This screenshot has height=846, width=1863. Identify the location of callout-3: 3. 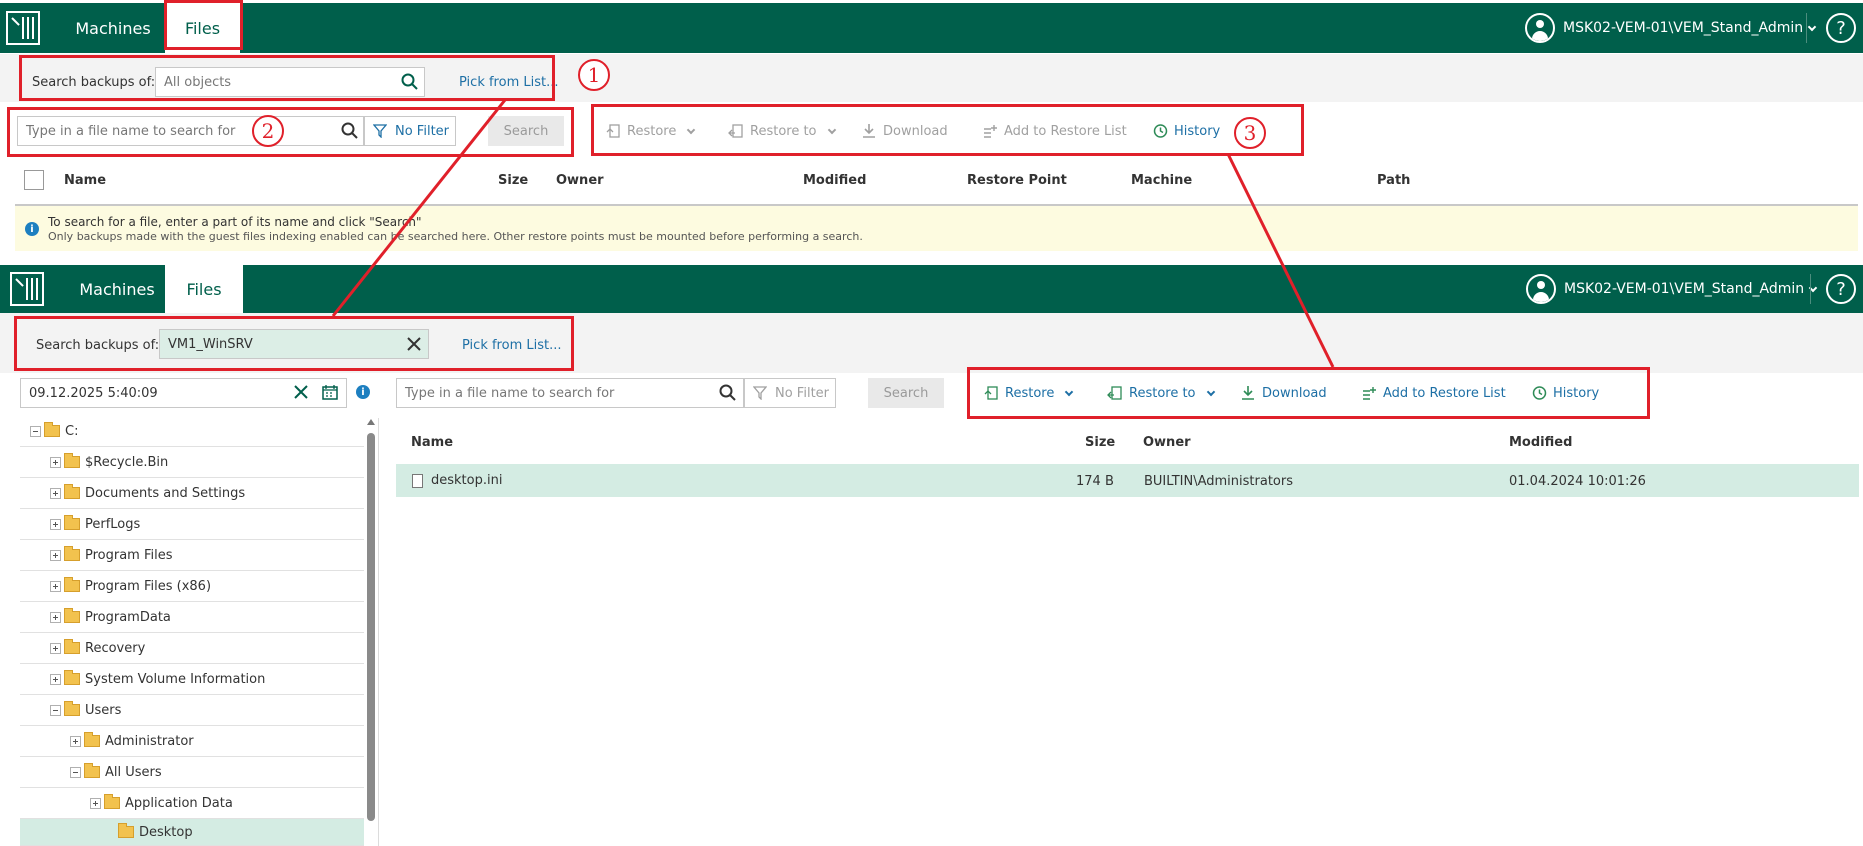
(1250, 133).